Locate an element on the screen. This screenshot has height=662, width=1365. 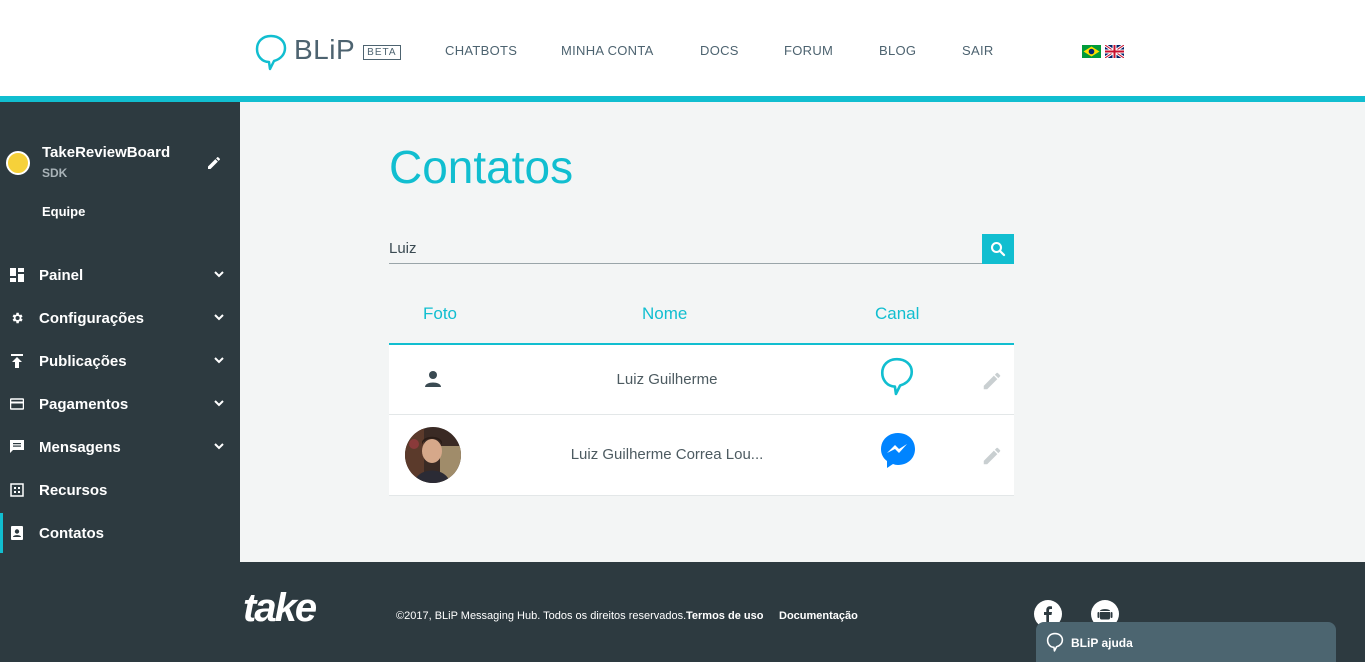
sidebar-item-label: Publicações is located at coordinates (83, 361).